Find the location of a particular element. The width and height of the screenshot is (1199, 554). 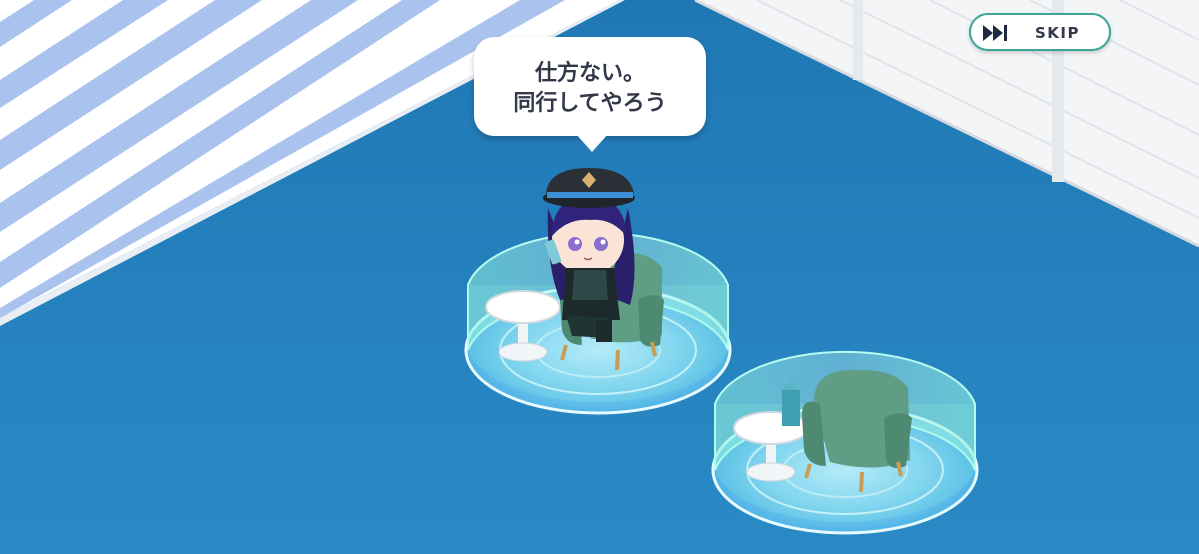

speech-bubble: 仕方ない。 同行してやろう is located at coordinates (590, 86).